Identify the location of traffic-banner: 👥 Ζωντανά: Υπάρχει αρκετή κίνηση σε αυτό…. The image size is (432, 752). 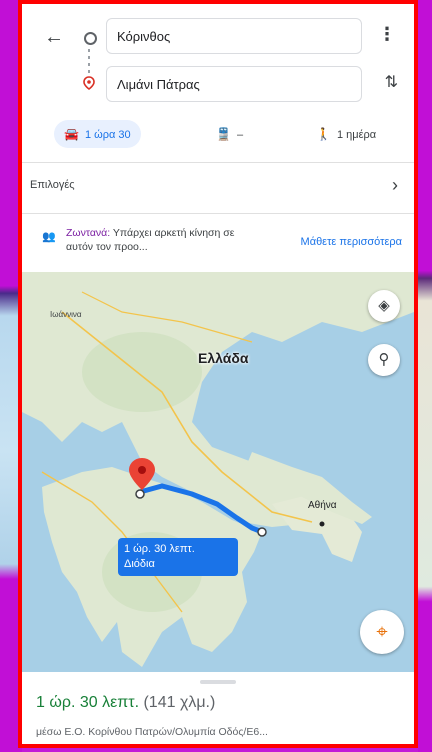
(218, 243).